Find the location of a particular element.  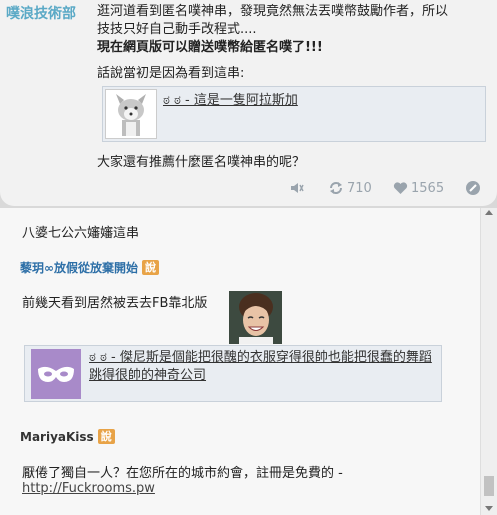

response-2-text: 前幾天看到居然被丟去FB靠北版 is located at coordinates (115, 303).